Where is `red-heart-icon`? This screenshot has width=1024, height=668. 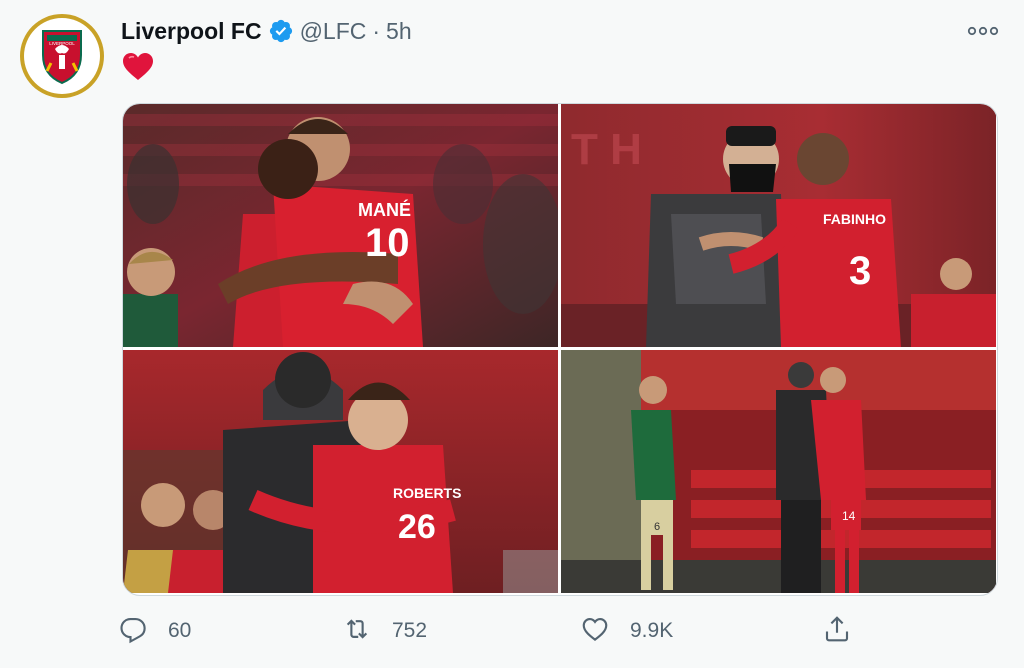
red-heart-icon is located at coordinates (138, 67).